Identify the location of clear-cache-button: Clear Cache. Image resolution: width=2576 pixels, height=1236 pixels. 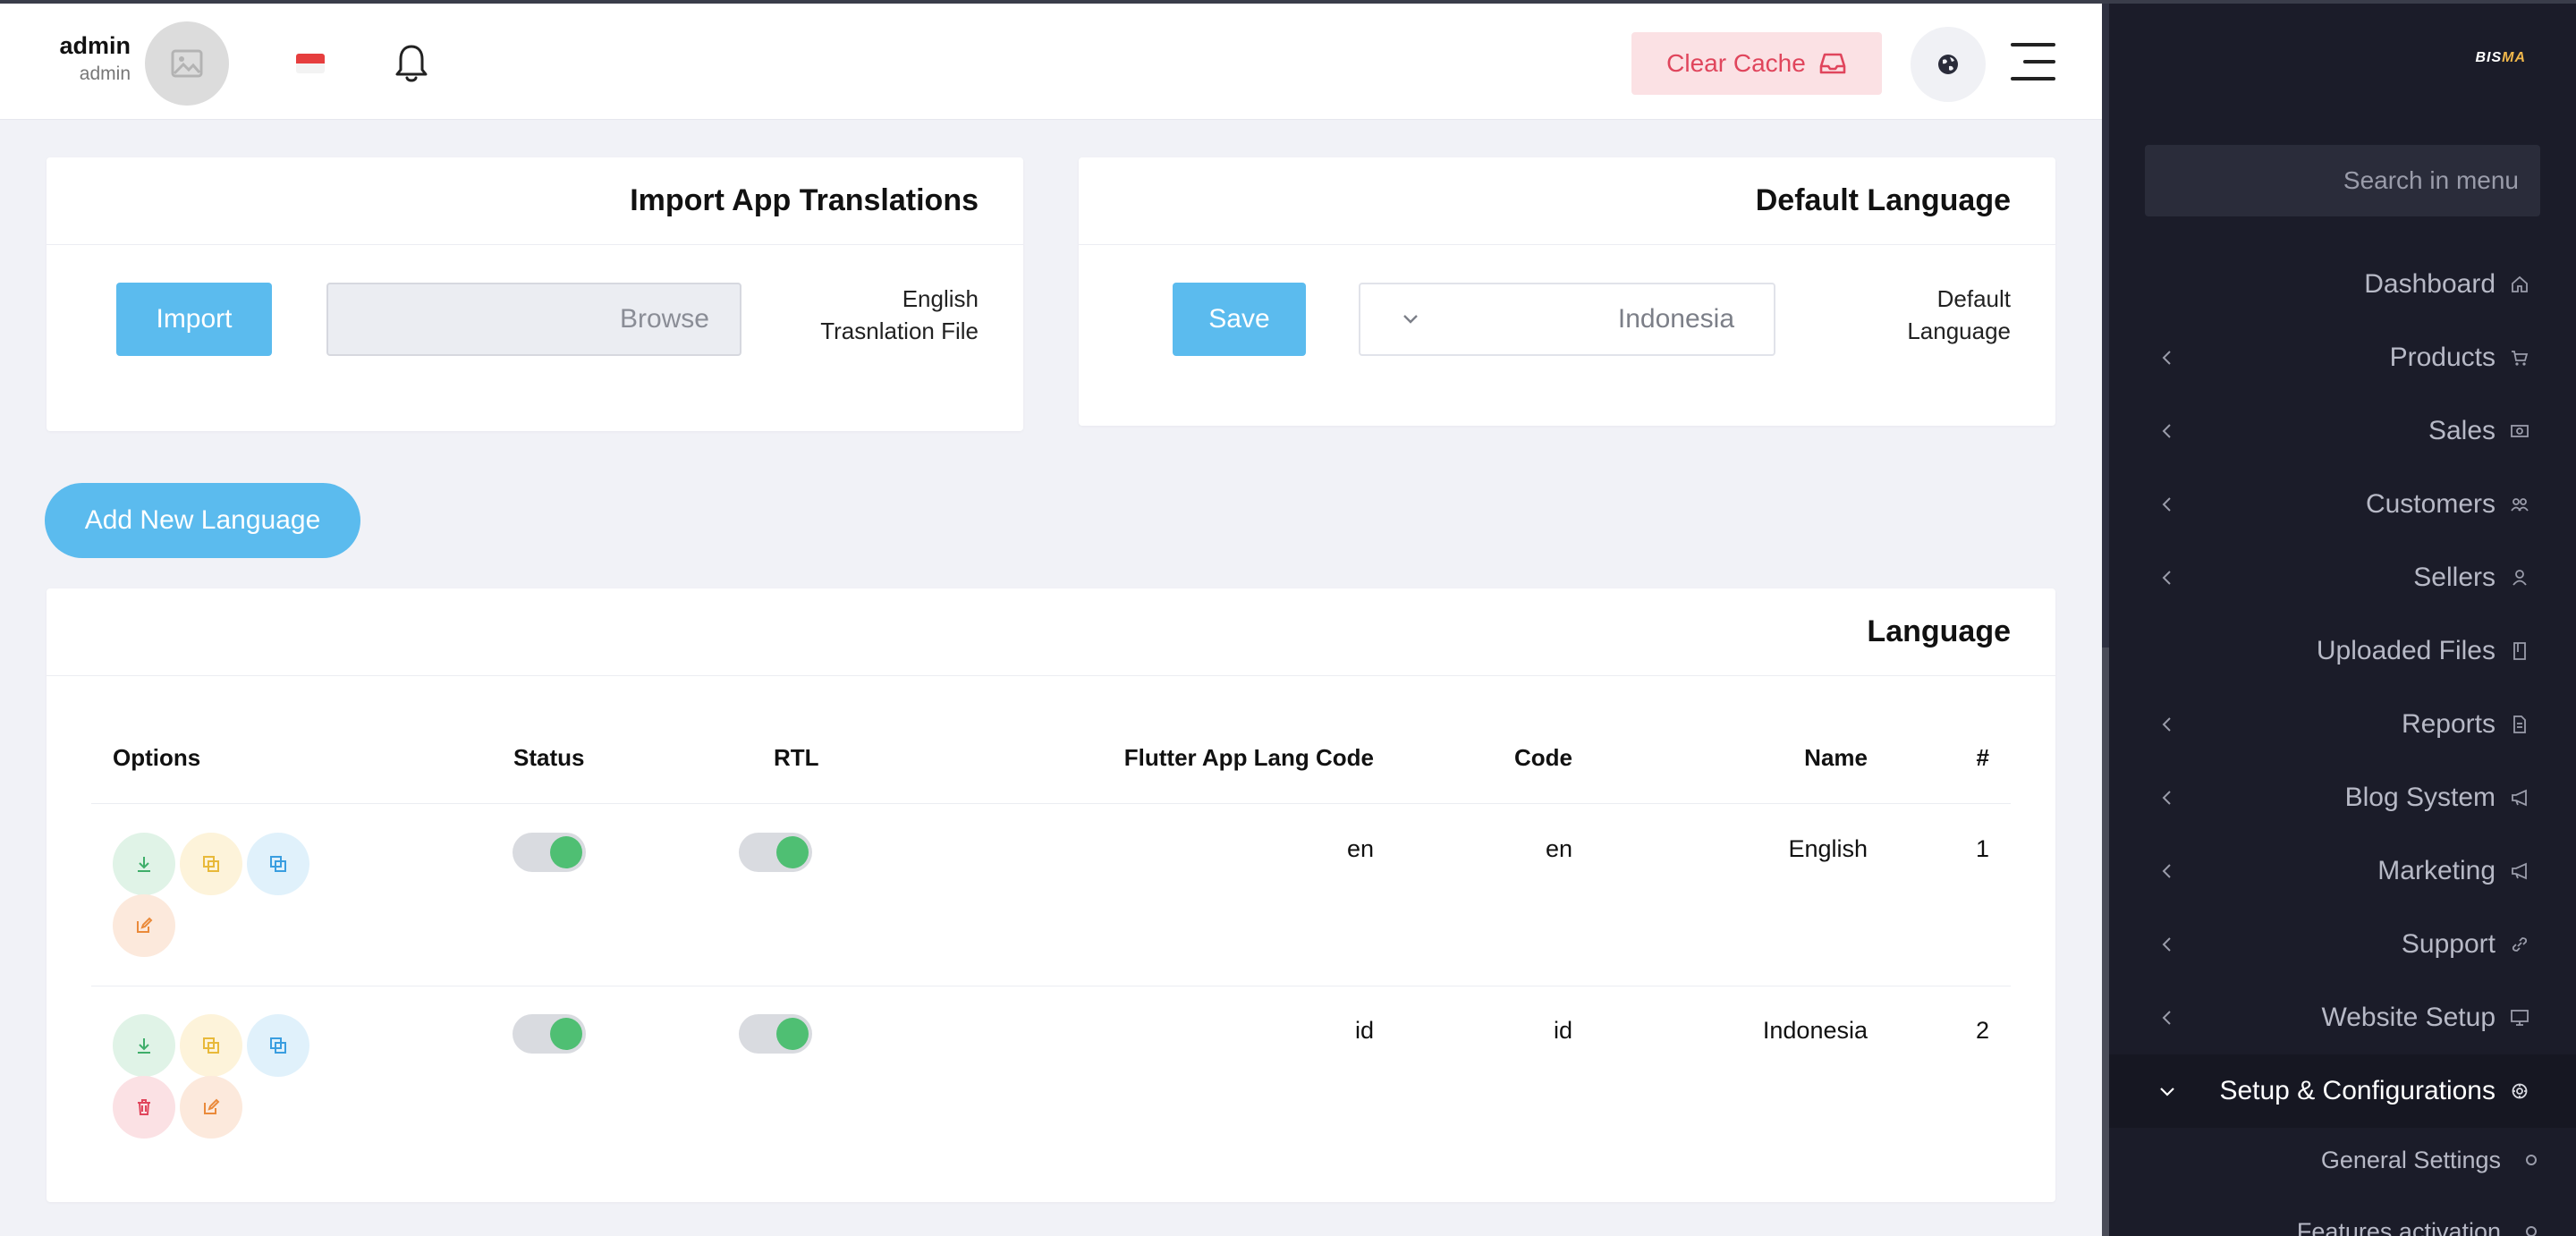
(1756, 64).